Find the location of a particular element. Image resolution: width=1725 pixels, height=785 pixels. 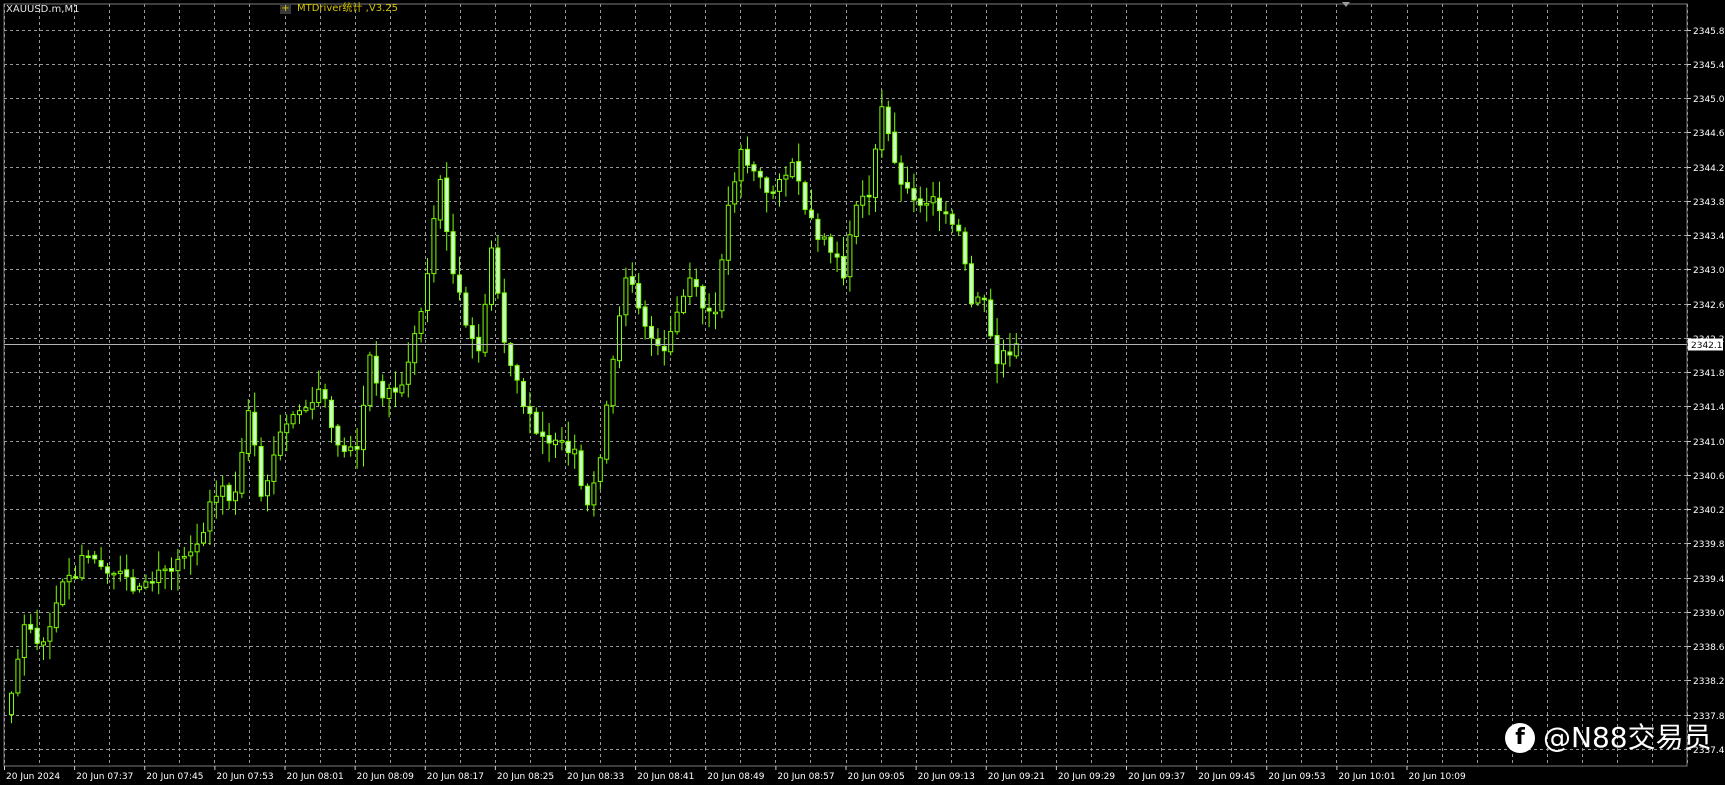

time-tick-label: 20 Jun 08:41 is located at coordinates (665, 777).